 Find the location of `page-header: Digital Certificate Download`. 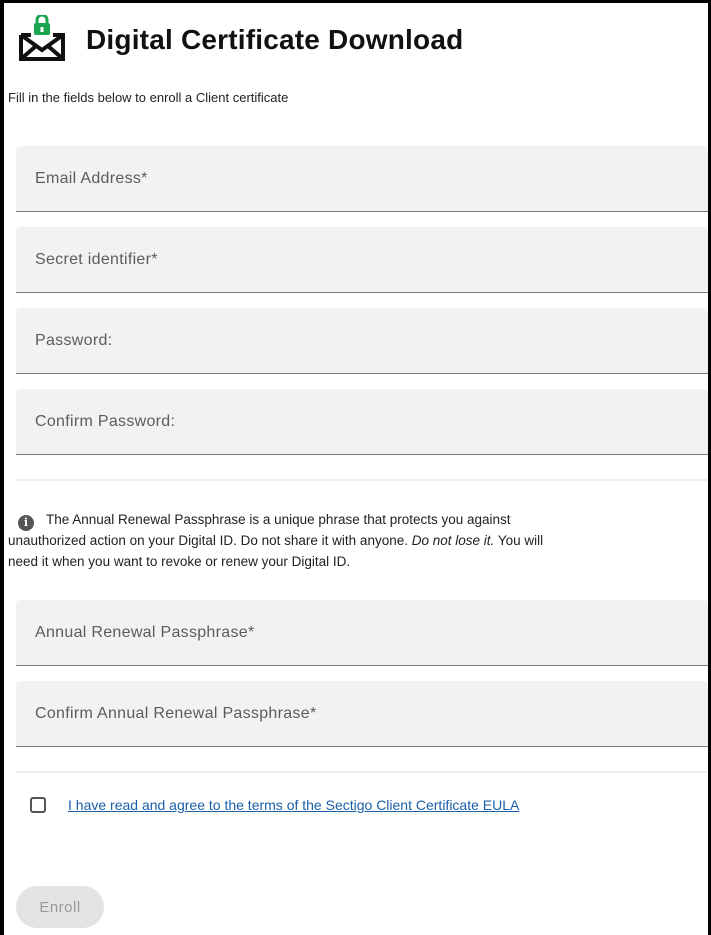

page-header: Digital Certificate Download is located at coordinates (239, 40).